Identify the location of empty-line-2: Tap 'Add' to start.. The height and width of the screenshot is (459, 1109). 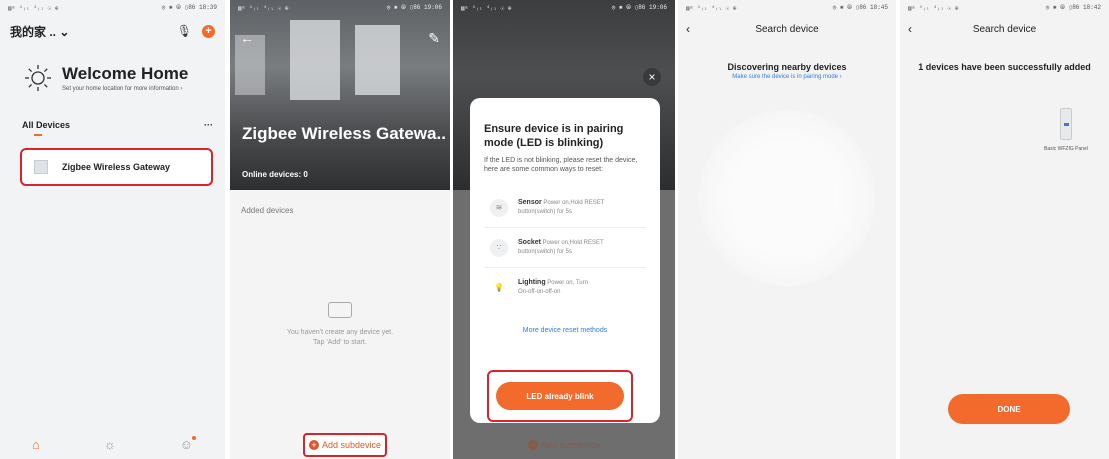
(340, 342).